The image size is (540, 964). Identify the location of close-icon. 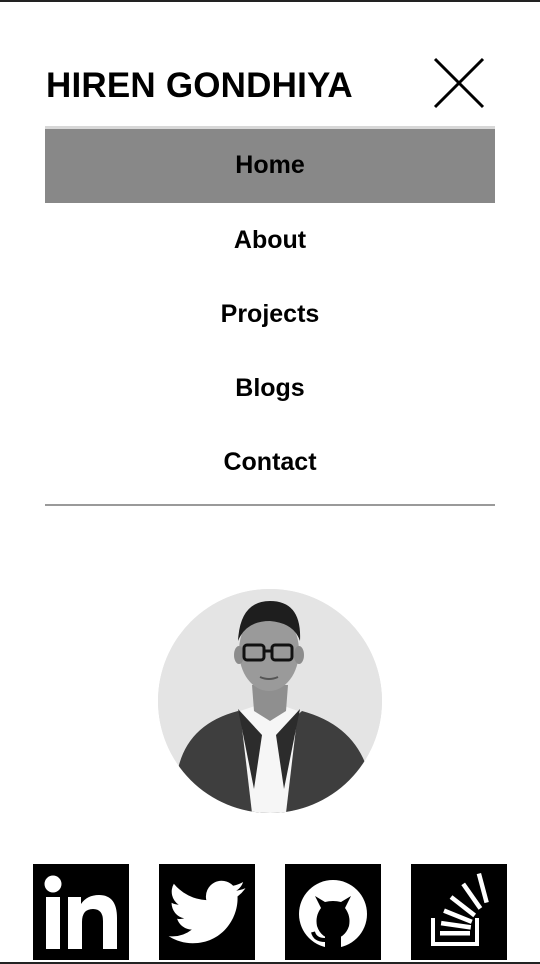
(459, 83).